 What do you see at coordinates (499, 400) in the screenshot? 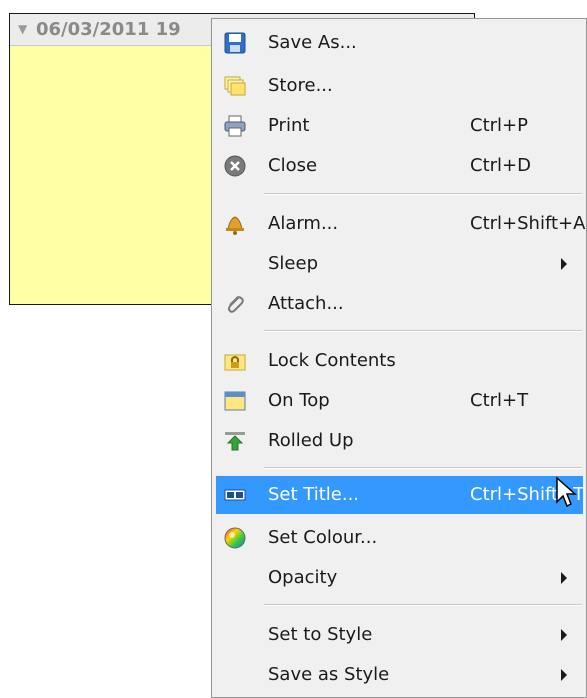
I see `menu-item-shortcut: Ctrl+T` at bounding box center [499, 400].